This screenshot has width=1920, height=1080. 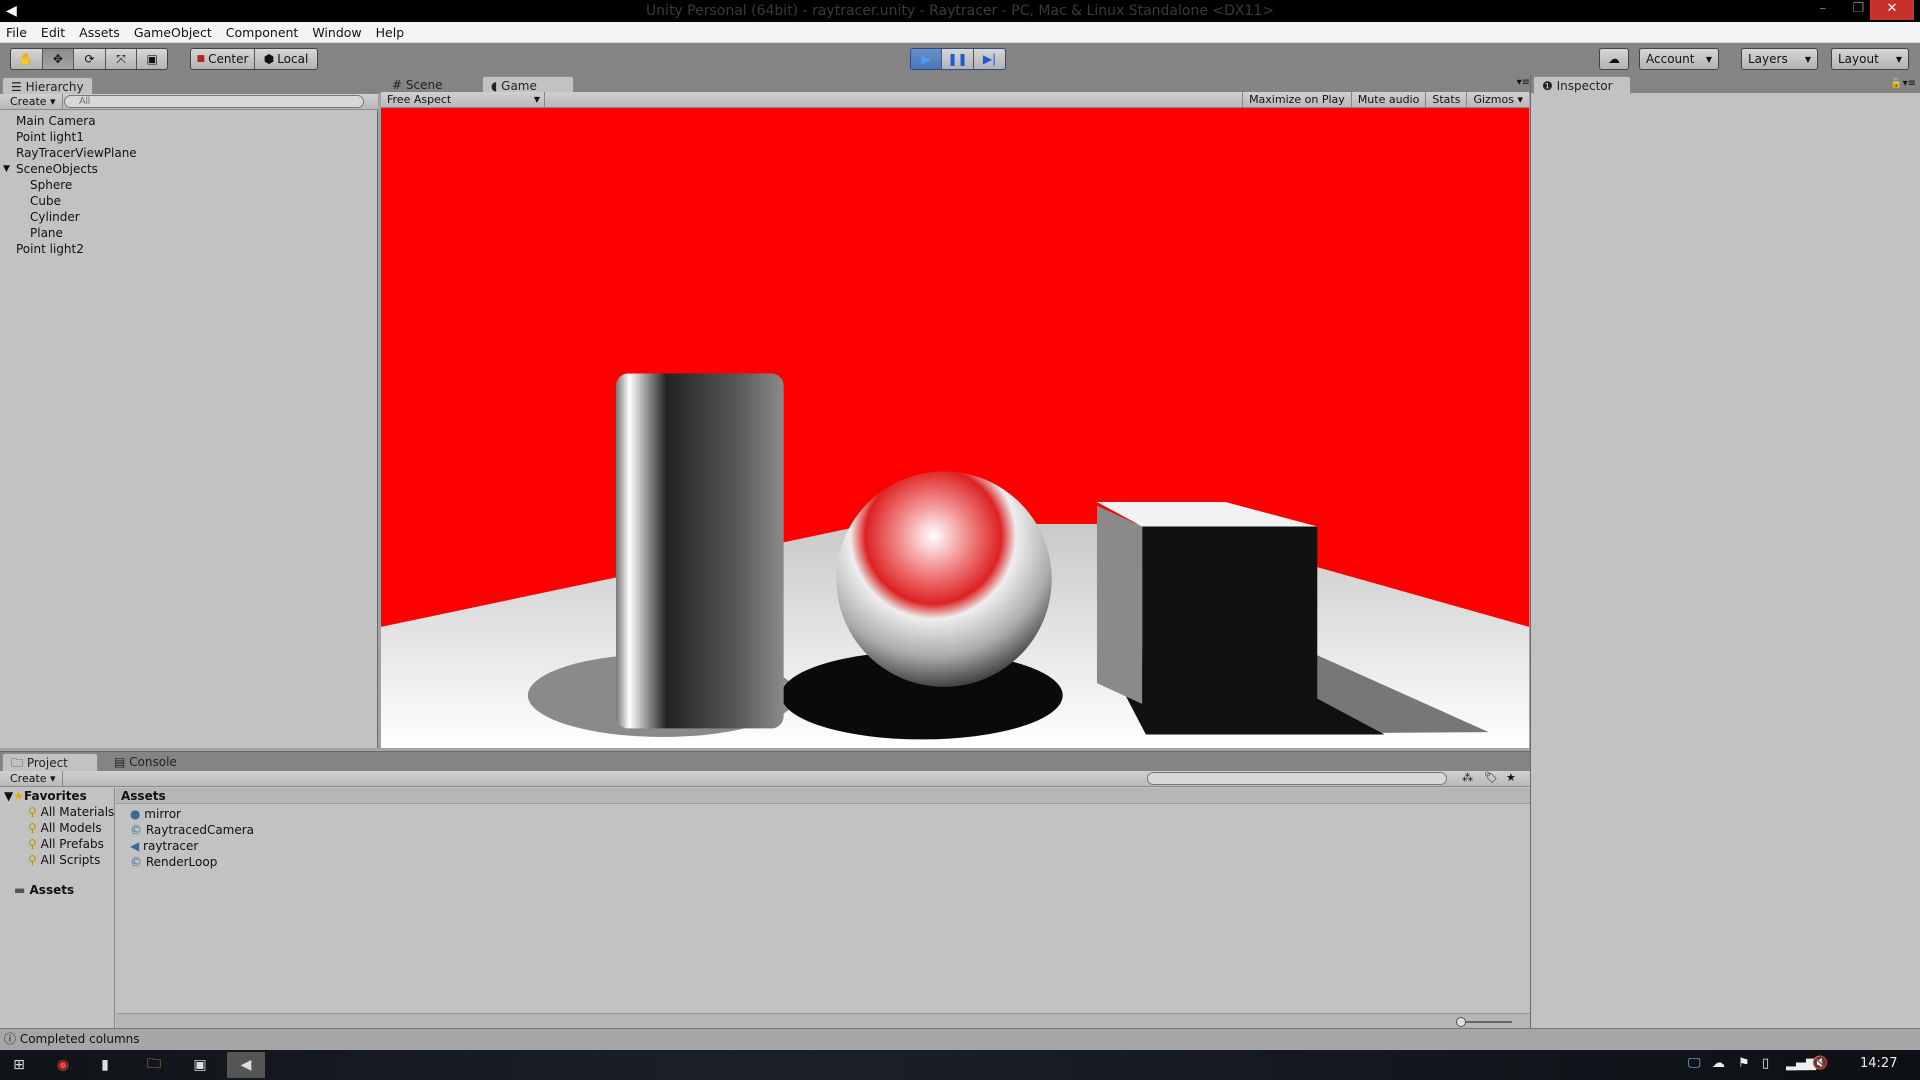 What do you see at coordinates (927, 59) in the screenshot?
I see `play-button: ▶` at bounding box center [927, 59].